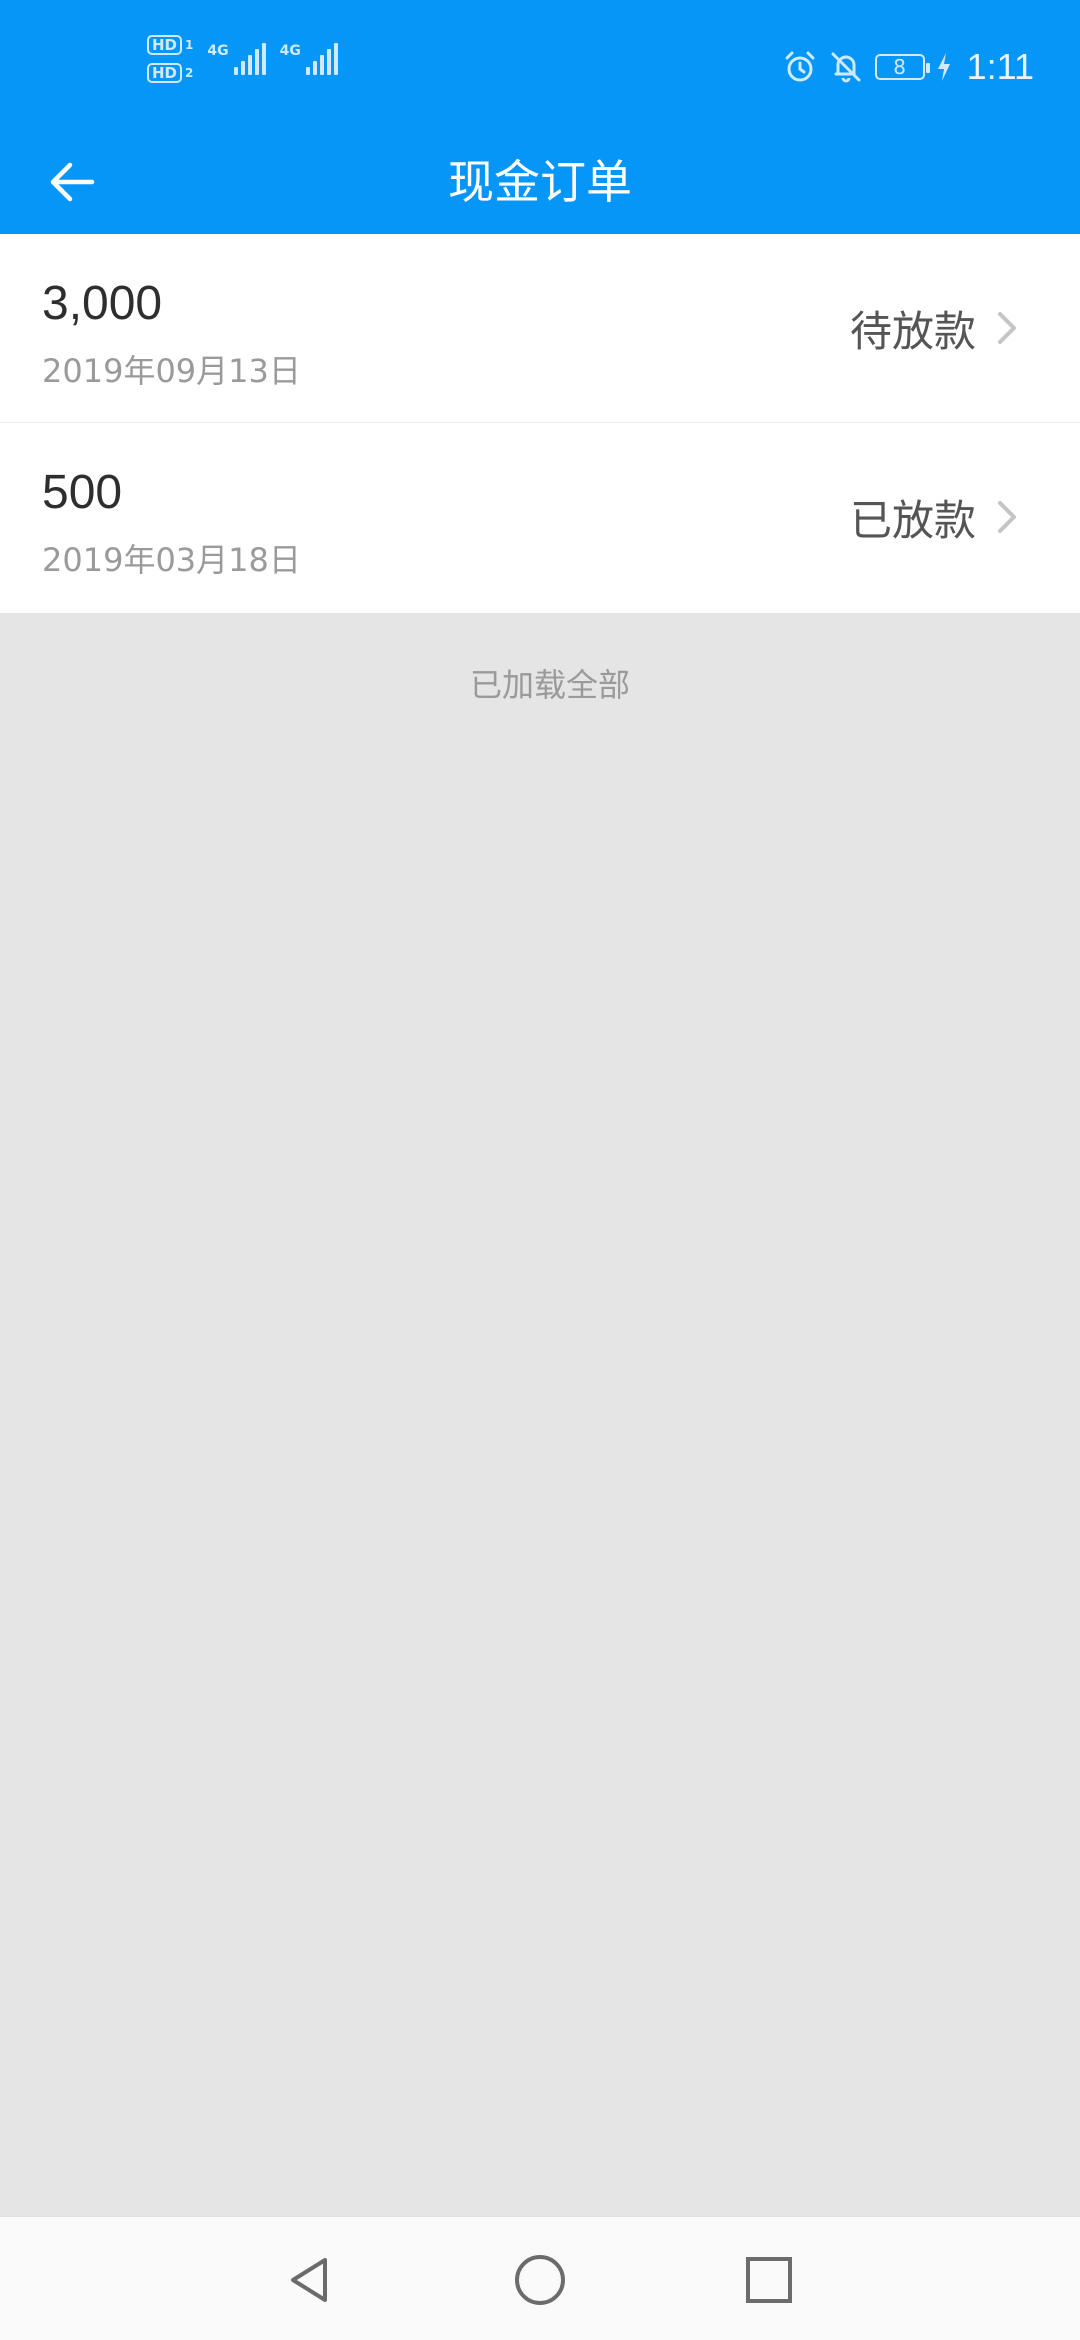  Describe the element at coordinates (846, 67) in the screenshot. I see `bell-off-icon` at that location.